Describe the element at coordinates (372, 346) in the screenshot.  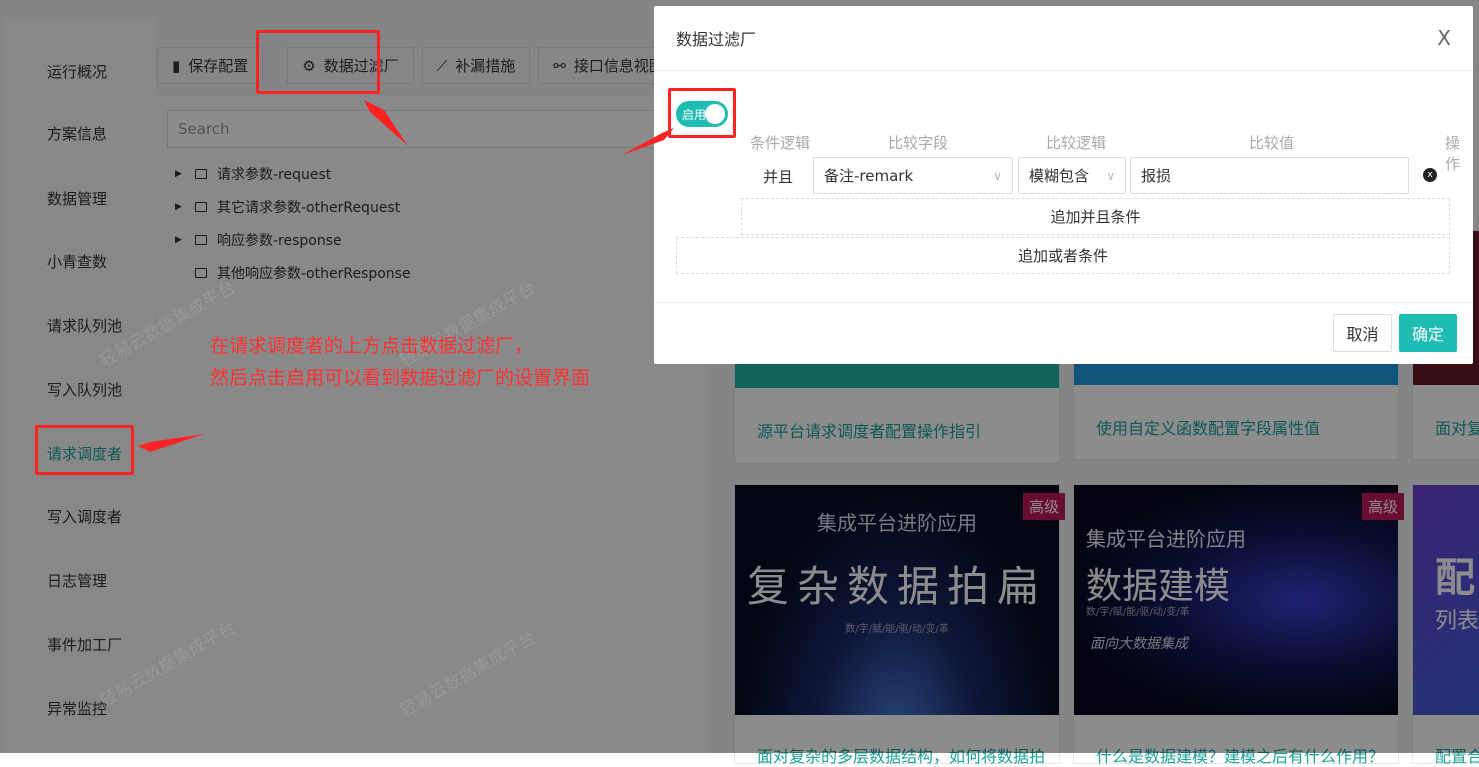
I see `annotation-line: 在请求调度者的上方点击数据过滤厂，` at that location.